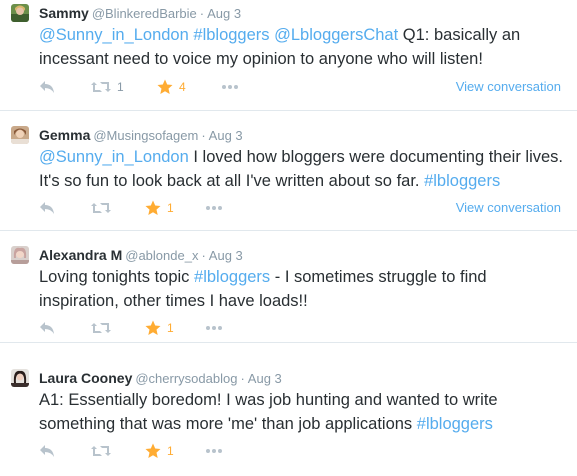 This screenshot has width=577, height=476. Describe the element at coordinates (64, 13) in the screenshot. I see `tweet-fullname: Sammy` at that location.